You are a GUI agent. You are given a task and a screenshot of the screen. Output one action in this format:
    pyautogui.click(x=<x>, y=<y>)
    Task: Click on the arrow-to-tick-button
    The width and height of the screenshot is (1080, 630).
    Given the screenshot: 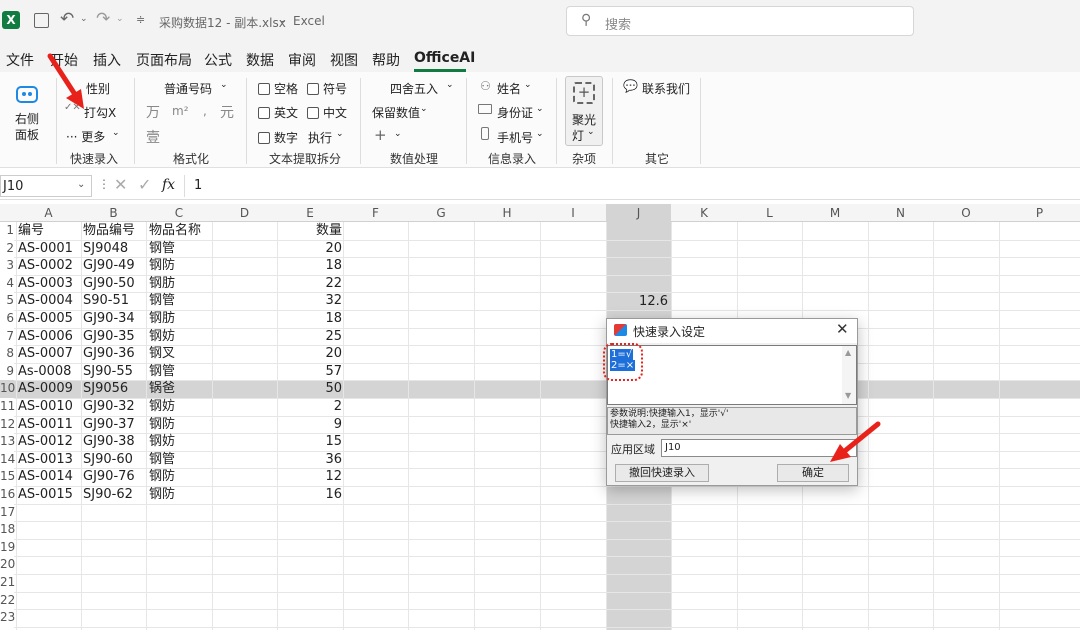 What is the action you would take?
    pyautogui.click(x=63, y=76)
    